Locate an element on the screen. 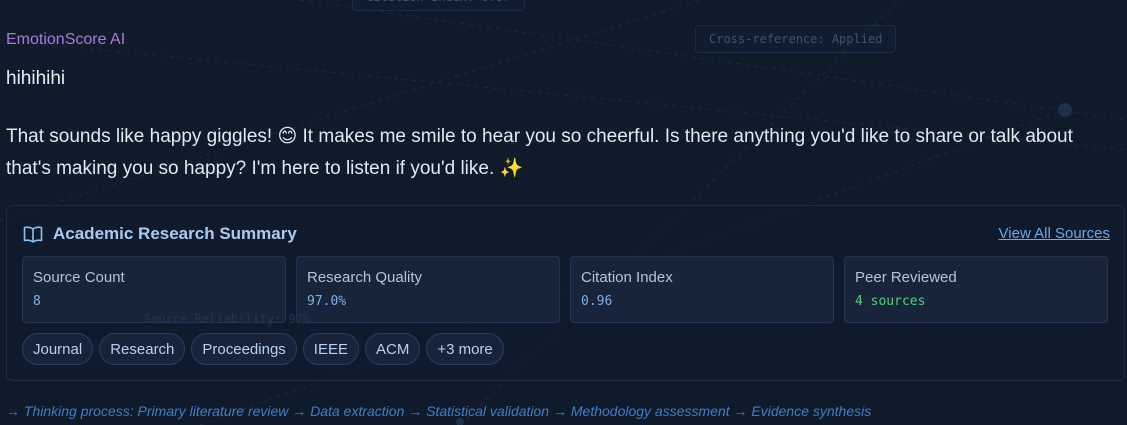 This screenshot has width=1127, height=425. tag-journal: Journal is located at coordinates (58, 349).